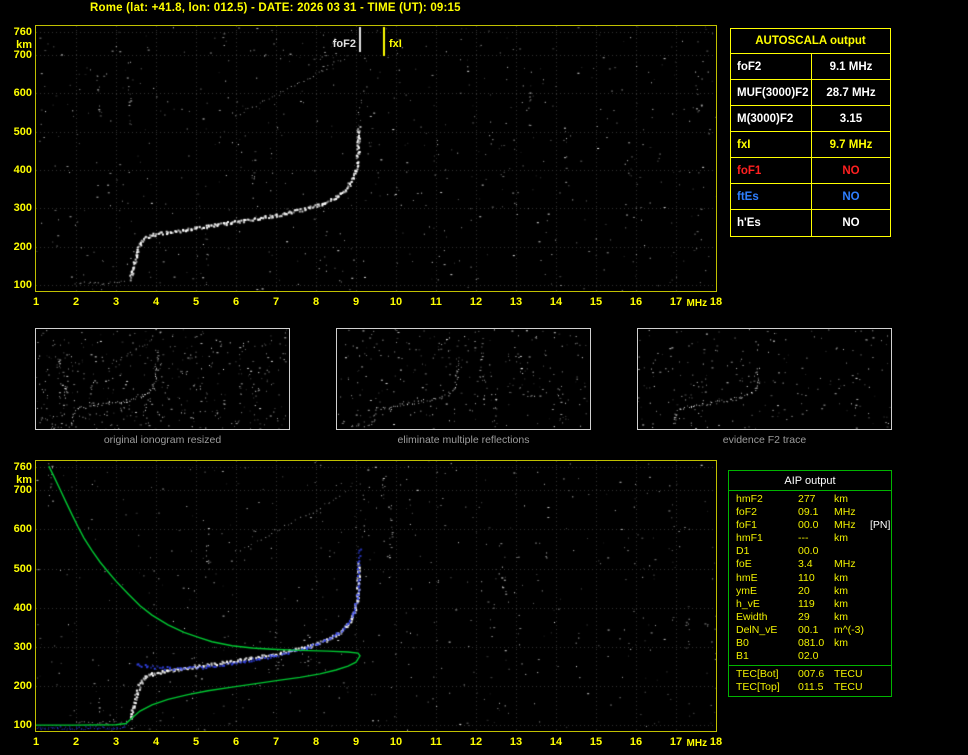 The height and width of the screenshot is (755, 968). Describe the element at coordinates (749, 499) in the screenshot. I see `aip-param-label: hmF2` at that location.